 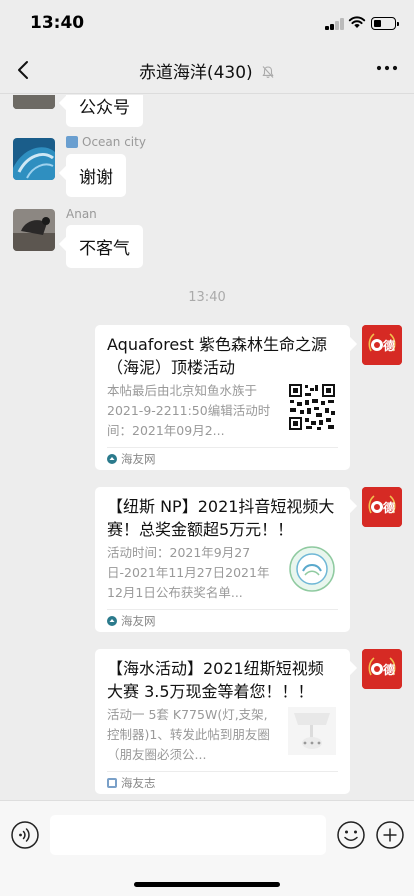 I want to click on message-input, so click(x=188, y=835).